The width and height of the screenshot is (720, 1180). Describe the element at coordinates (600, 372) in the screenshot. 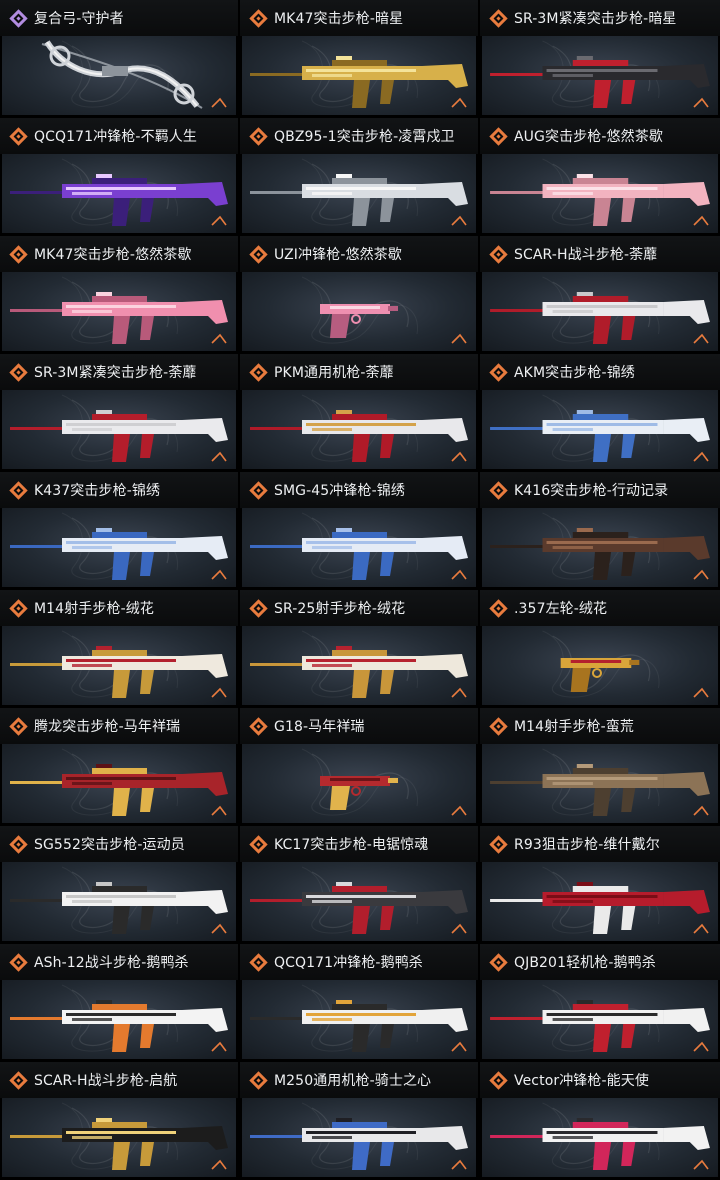

I see `weapon-title-bar: AKM突击步枪-锦绣` at that location.